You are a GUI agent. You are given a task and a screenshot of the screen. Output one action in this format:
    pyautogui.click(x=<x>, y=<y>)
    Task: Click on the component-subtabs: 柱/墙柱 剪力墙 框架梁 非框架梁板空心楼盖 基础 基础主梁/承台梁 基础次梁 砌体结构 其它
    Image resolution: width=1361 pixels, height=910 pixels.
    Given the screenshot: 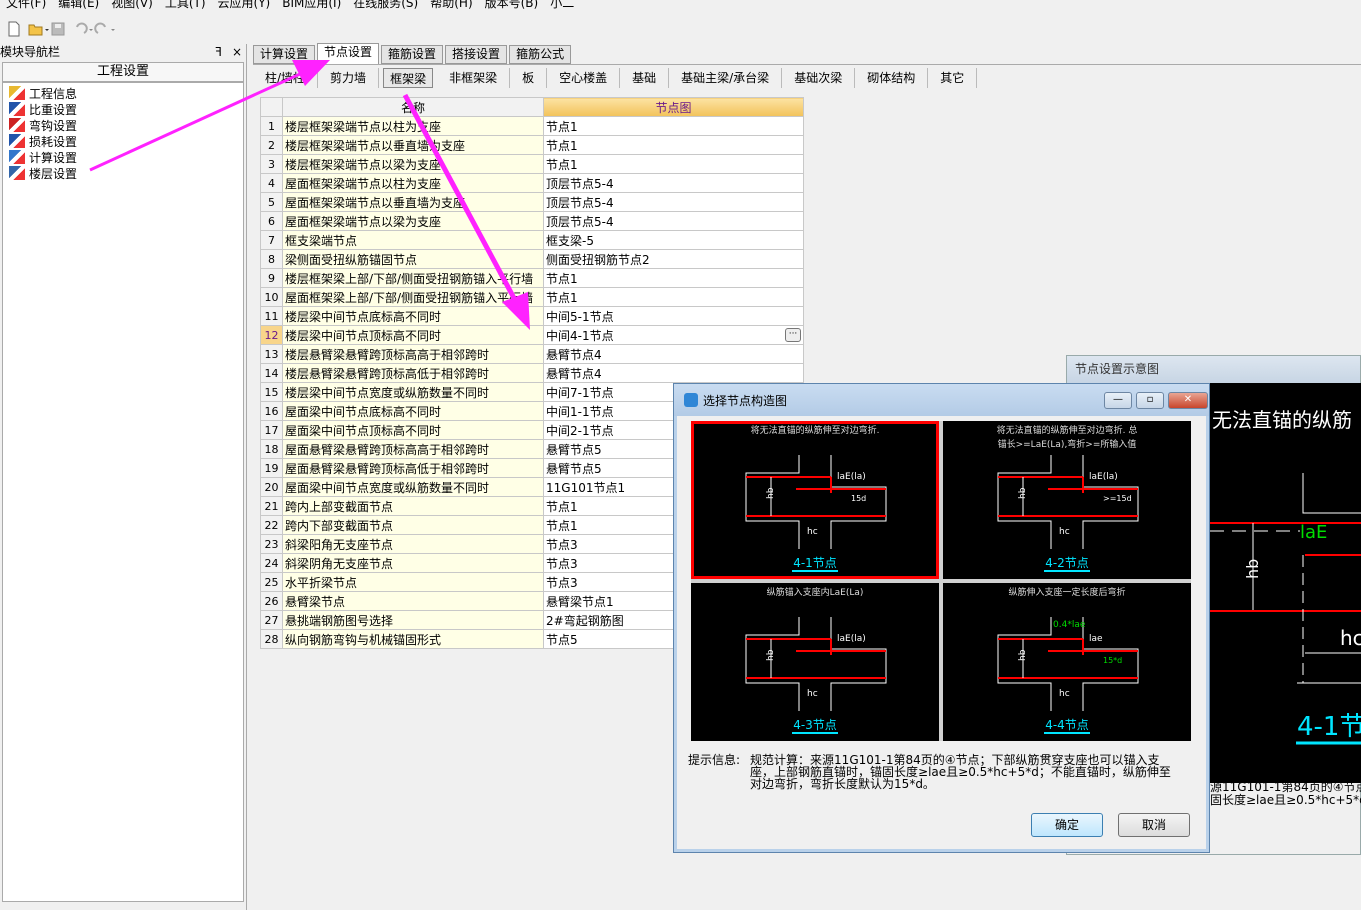 What is the action you would take?
    pyautogui.click(x=807, y=77)
    